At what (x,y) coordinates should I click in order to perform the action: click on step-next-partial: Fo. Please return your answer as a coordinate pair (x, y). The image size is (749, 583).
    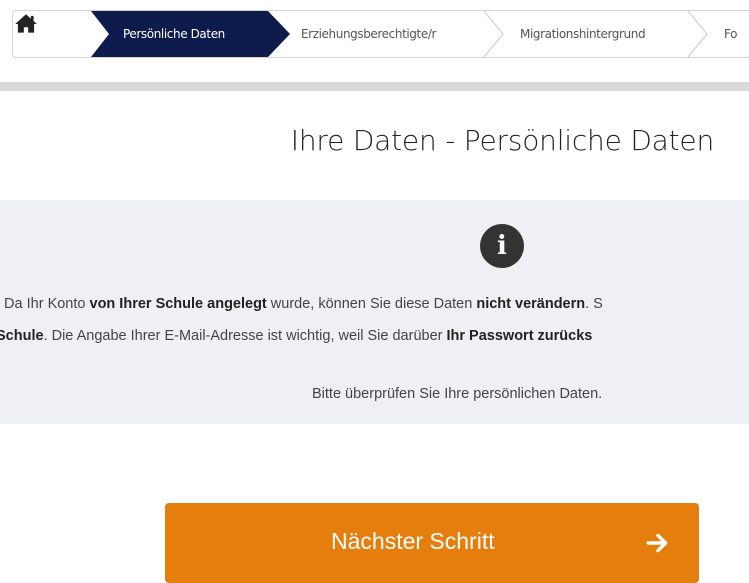
    Looking at the image, I should click on (728, 34).